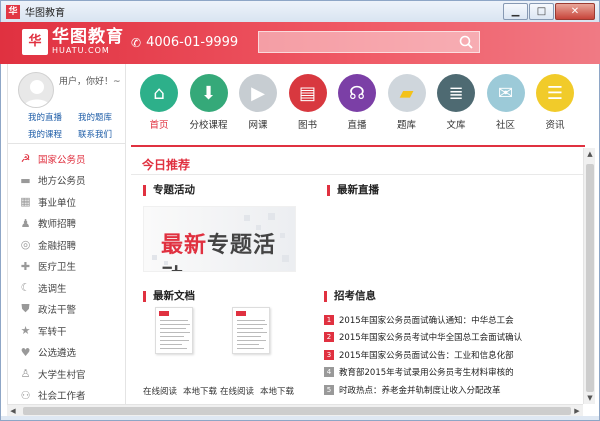 The image size is (600, 421). I want to click on my-courses-link: 我的课程, so click(50, 134).